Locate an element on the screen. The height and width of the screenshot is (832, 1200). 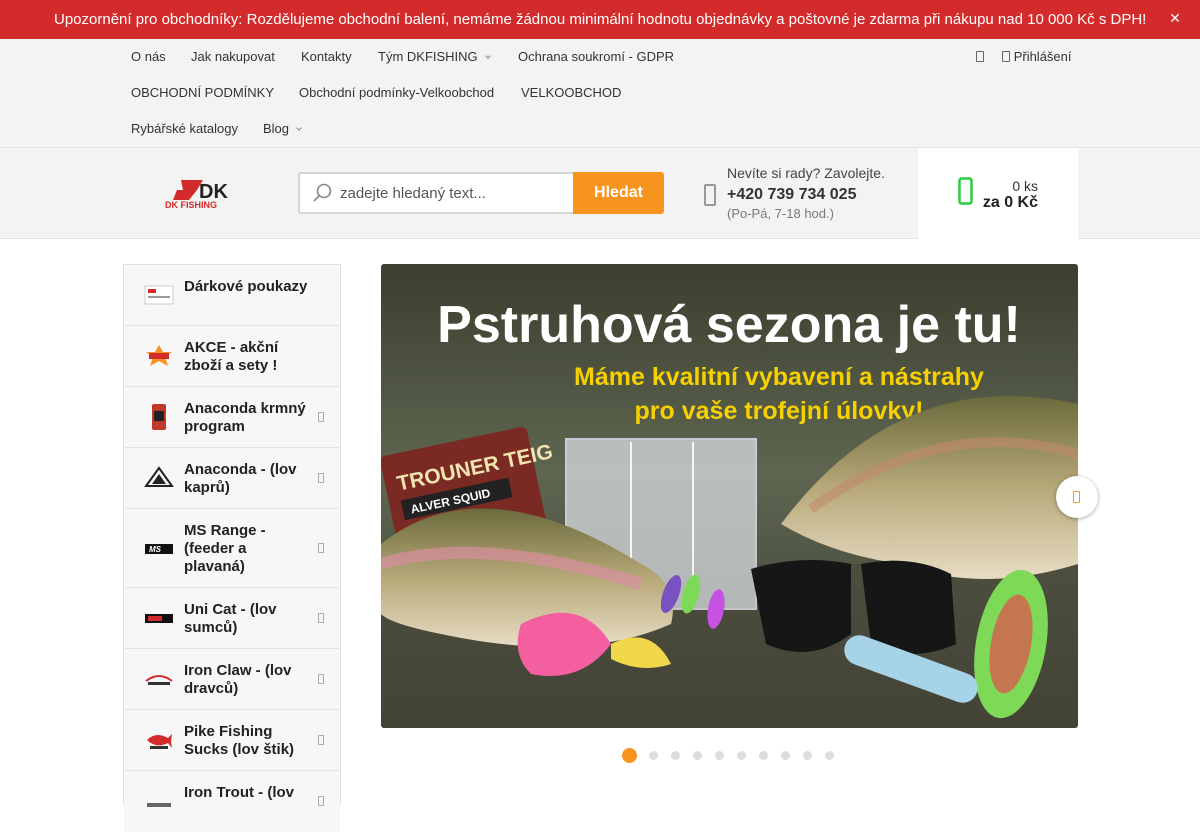
search-button: Hledat is located at coordinates (618, 193).